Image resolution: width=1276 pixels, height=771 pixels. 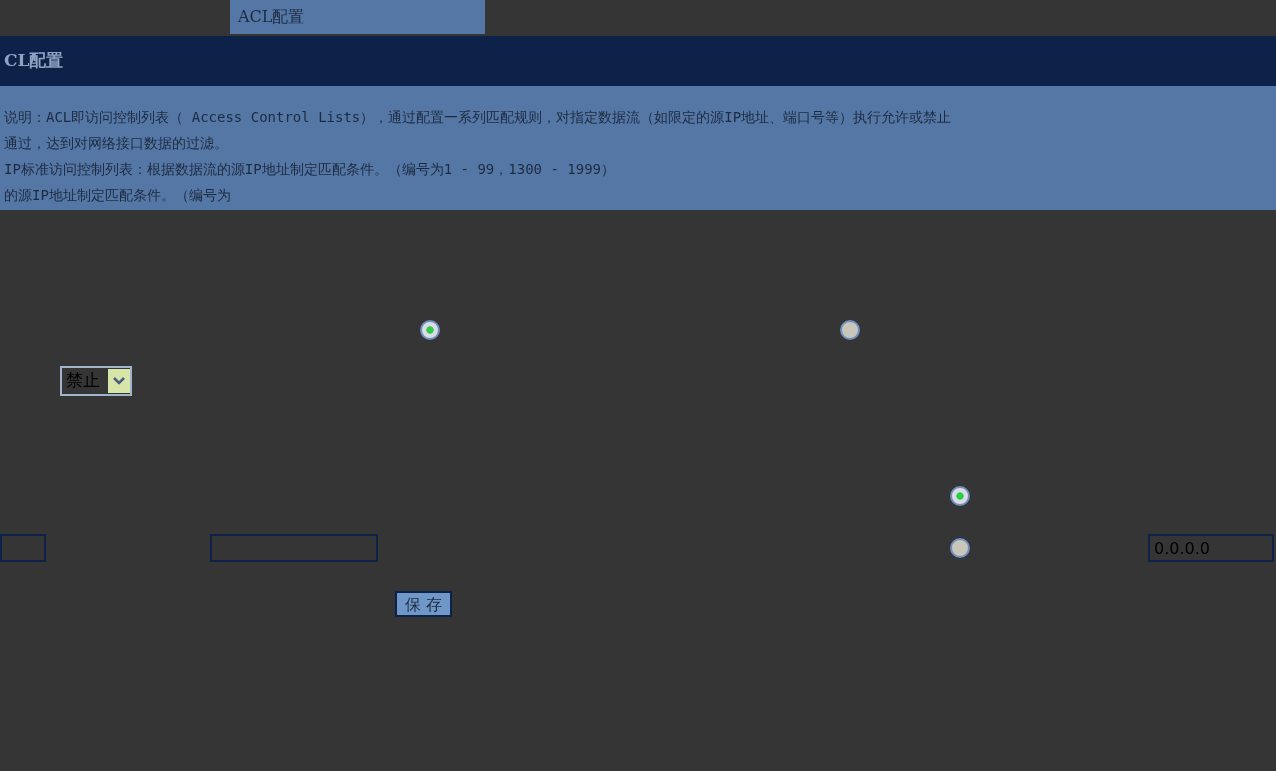 I want to click on description-text: 的源IP地址制定匹配条件。（编号为, so click(x=118, y=195).